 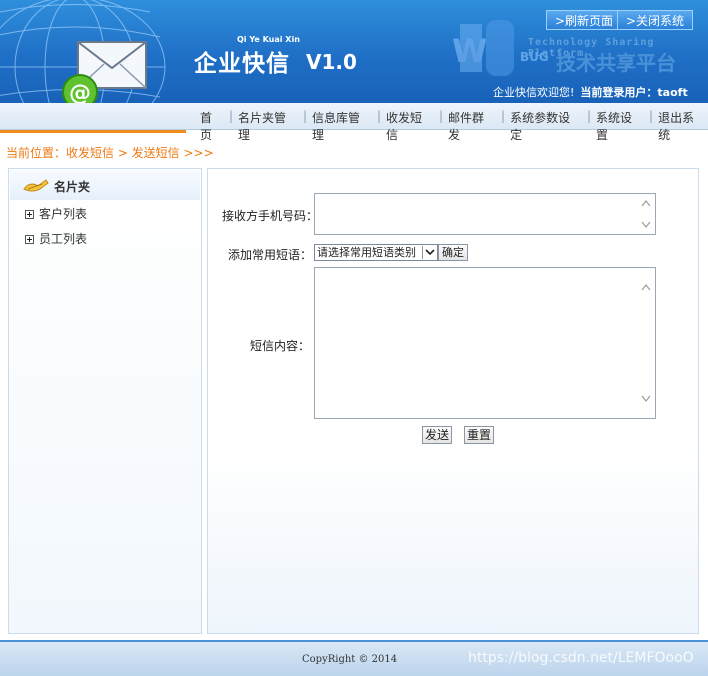 I want to click on brand-pinyin: Qi Ye Kuai Xin, so click(x=268, y=39).